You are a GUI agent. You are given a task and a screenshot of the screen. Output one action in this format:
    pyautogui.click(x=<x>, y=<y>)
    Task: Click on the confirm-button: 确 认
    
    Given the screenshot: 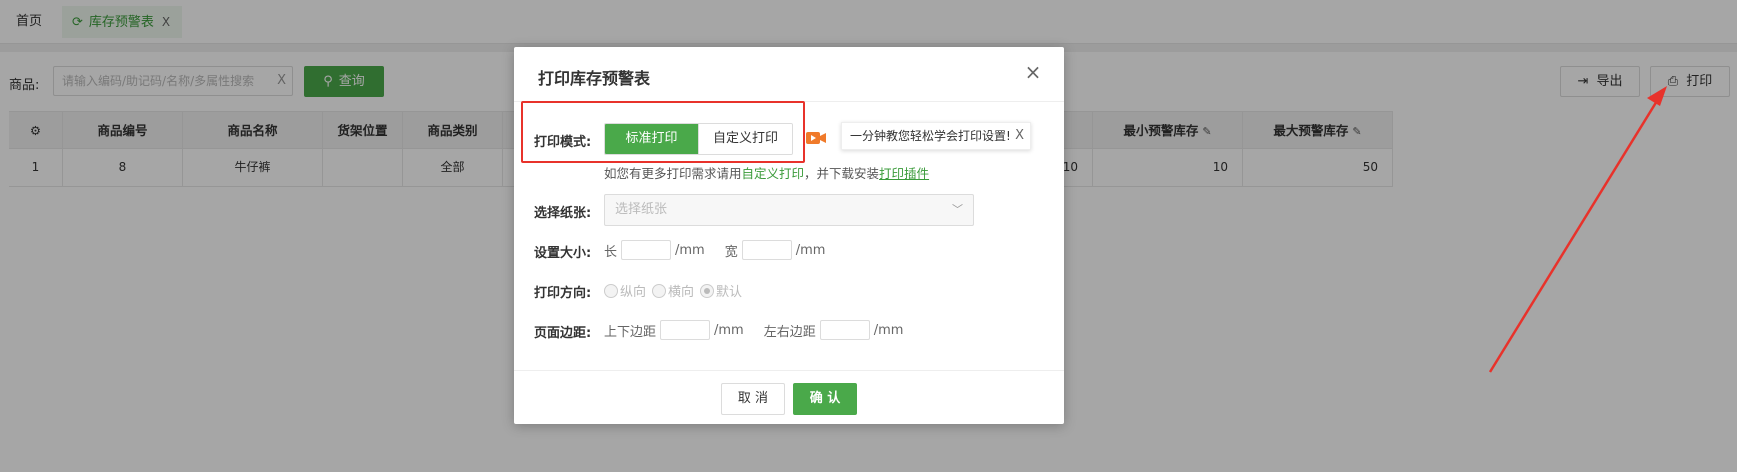 What is the action you would take?
    pyautogui.click(x=825, y=399)
    